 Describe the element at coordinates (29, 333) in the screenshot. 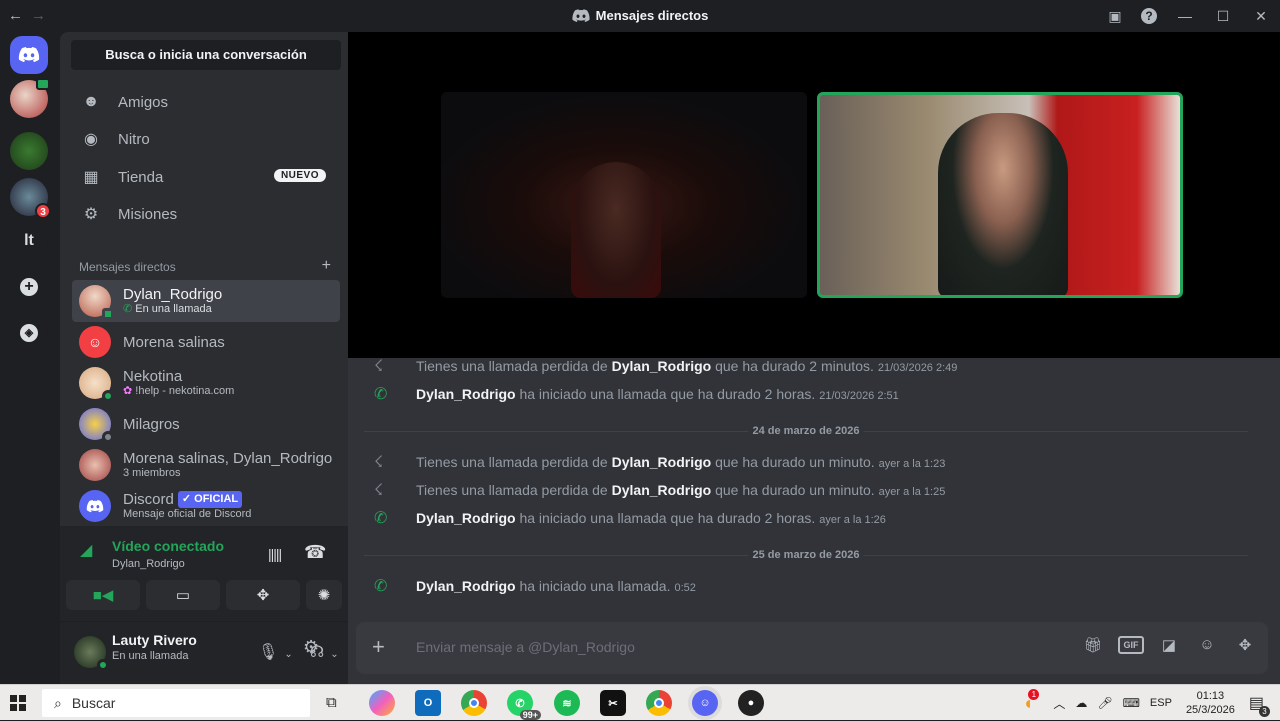

I see `discover-button: ◈` at that location.